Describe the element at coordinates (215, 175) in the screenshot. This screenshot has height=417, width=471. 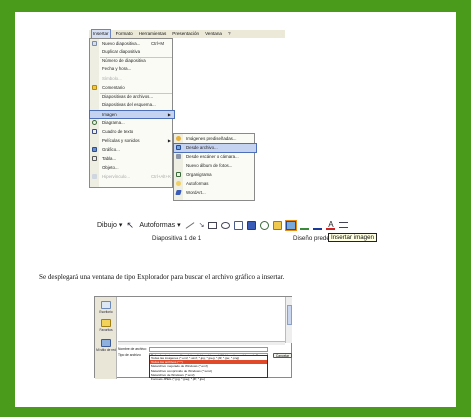
I see `submenu-item-org-chart: Organigrama` at that location.